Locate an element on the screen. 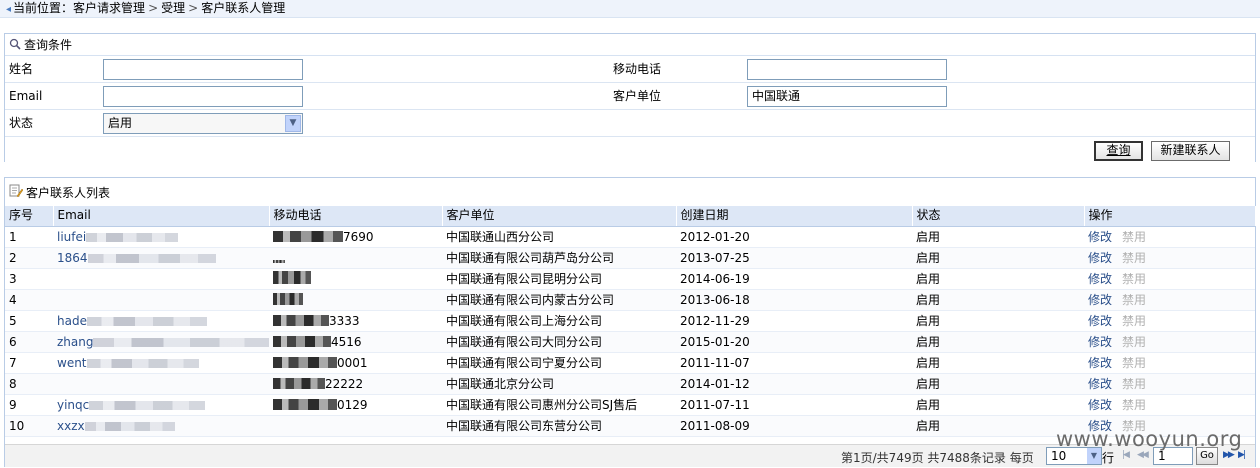 Image resolution: width=1260 pixels, height=468 pixels. next-page-icon: ▶▶ is located at coordinates (1229, 455).